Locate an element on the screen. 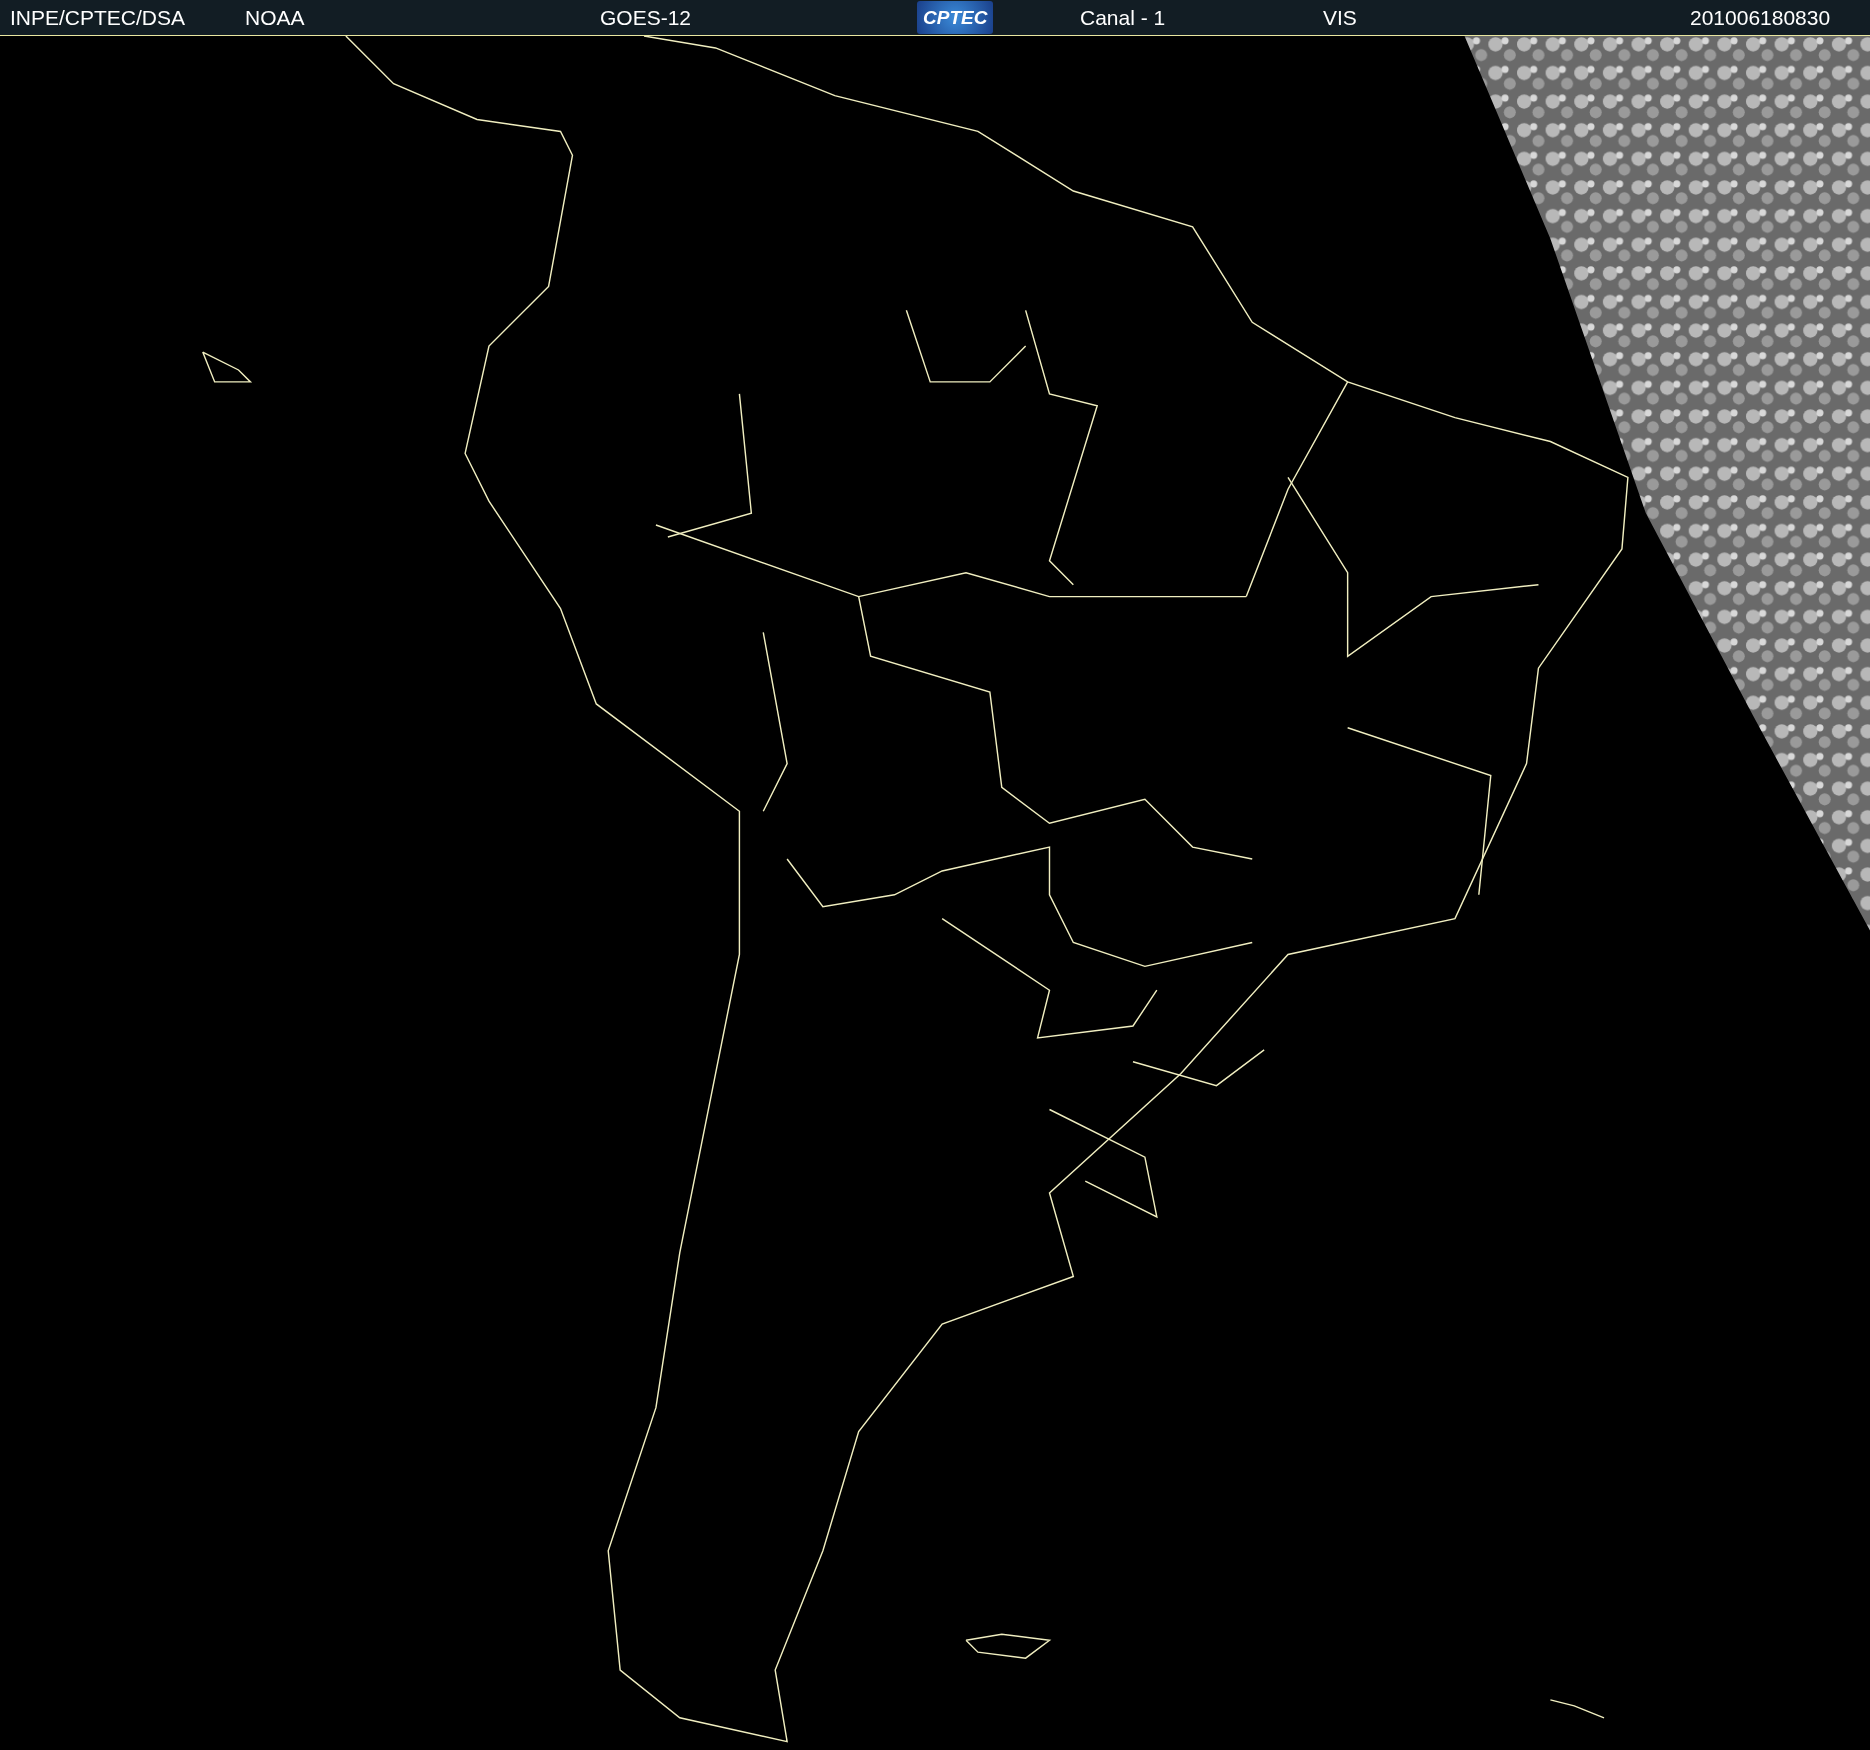 The height and width of the screenshot is (1750, 1870). header-label: 201006180830 is located at coordinates (1760, 17).